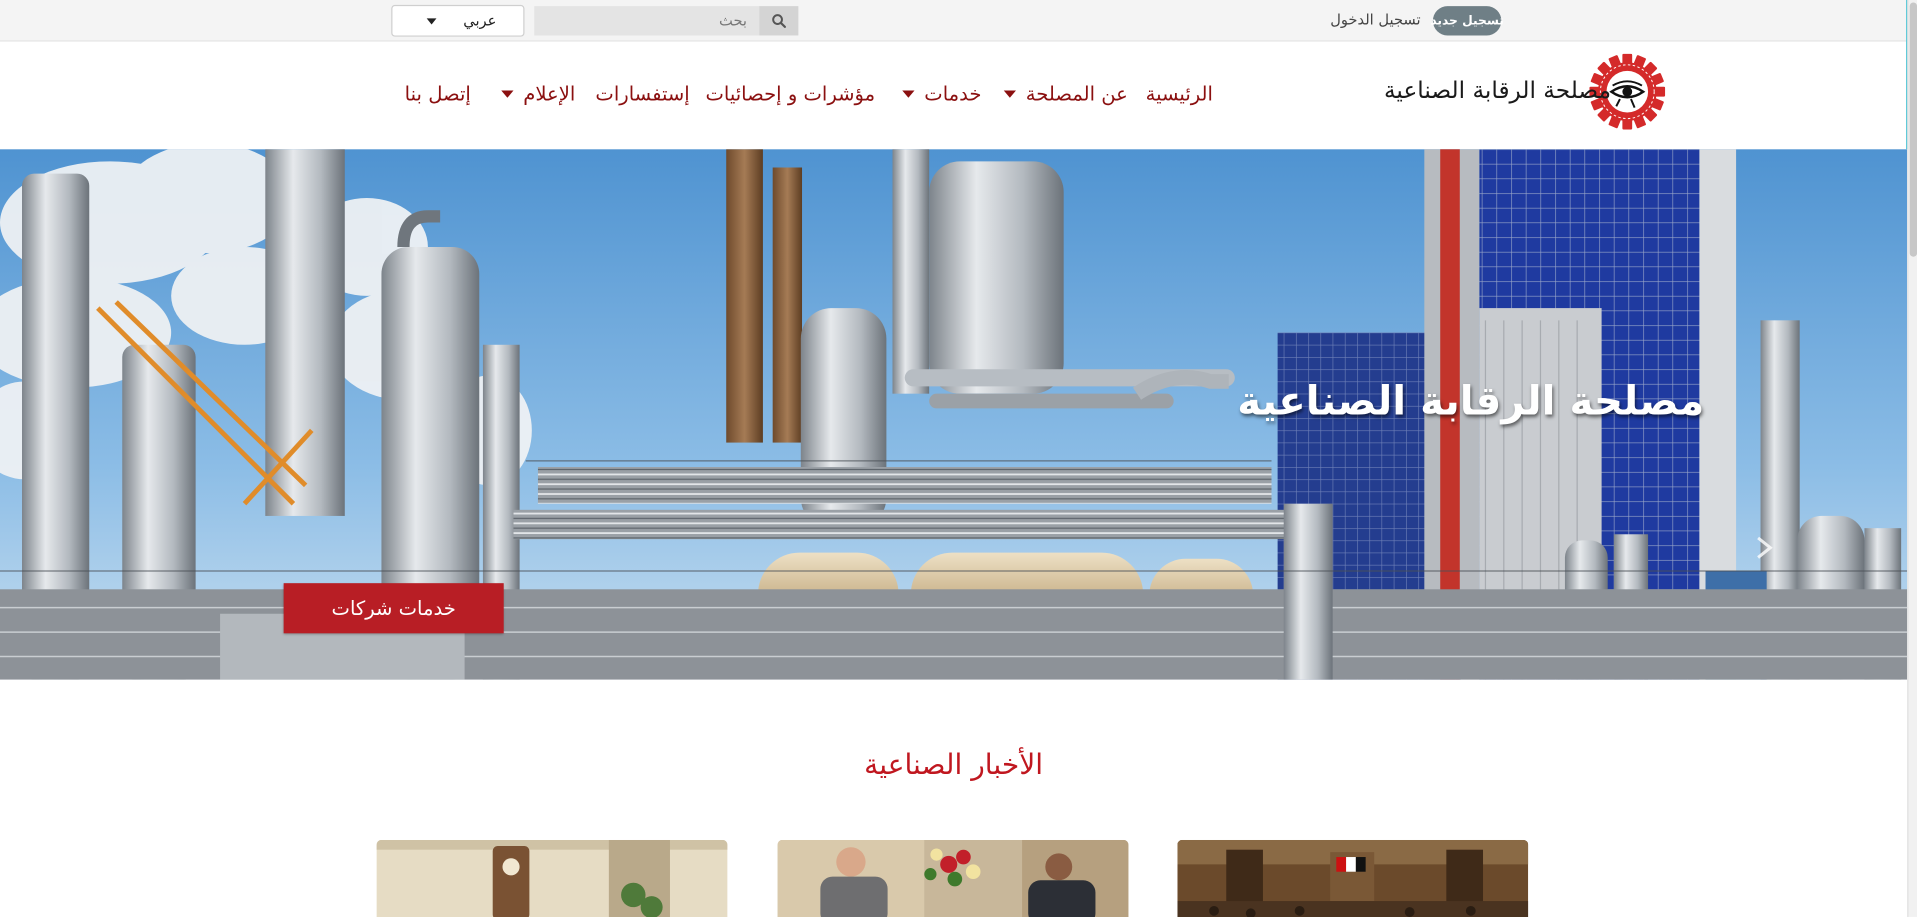 The width and height of the screenshot is (1917, 917). I want to click on news-heading-text: الأخبار الصناعية, so click(954, 765).